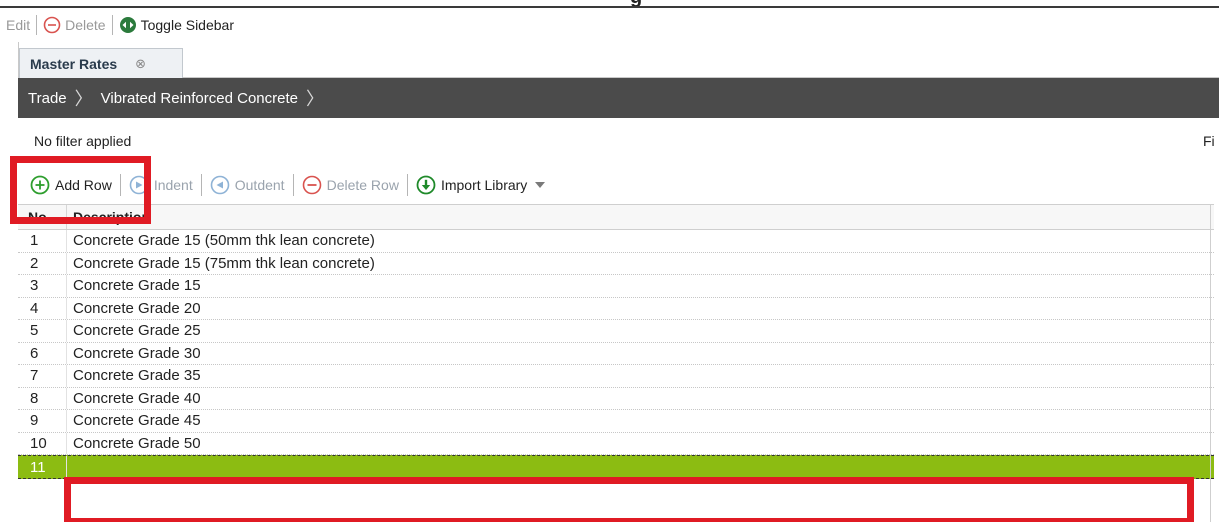 This screenshot has height=522, width=1219. What do you see at coordinates (38, 467) in the screenshot?
I see `row-number: 11` at bounding box center [38, 467].